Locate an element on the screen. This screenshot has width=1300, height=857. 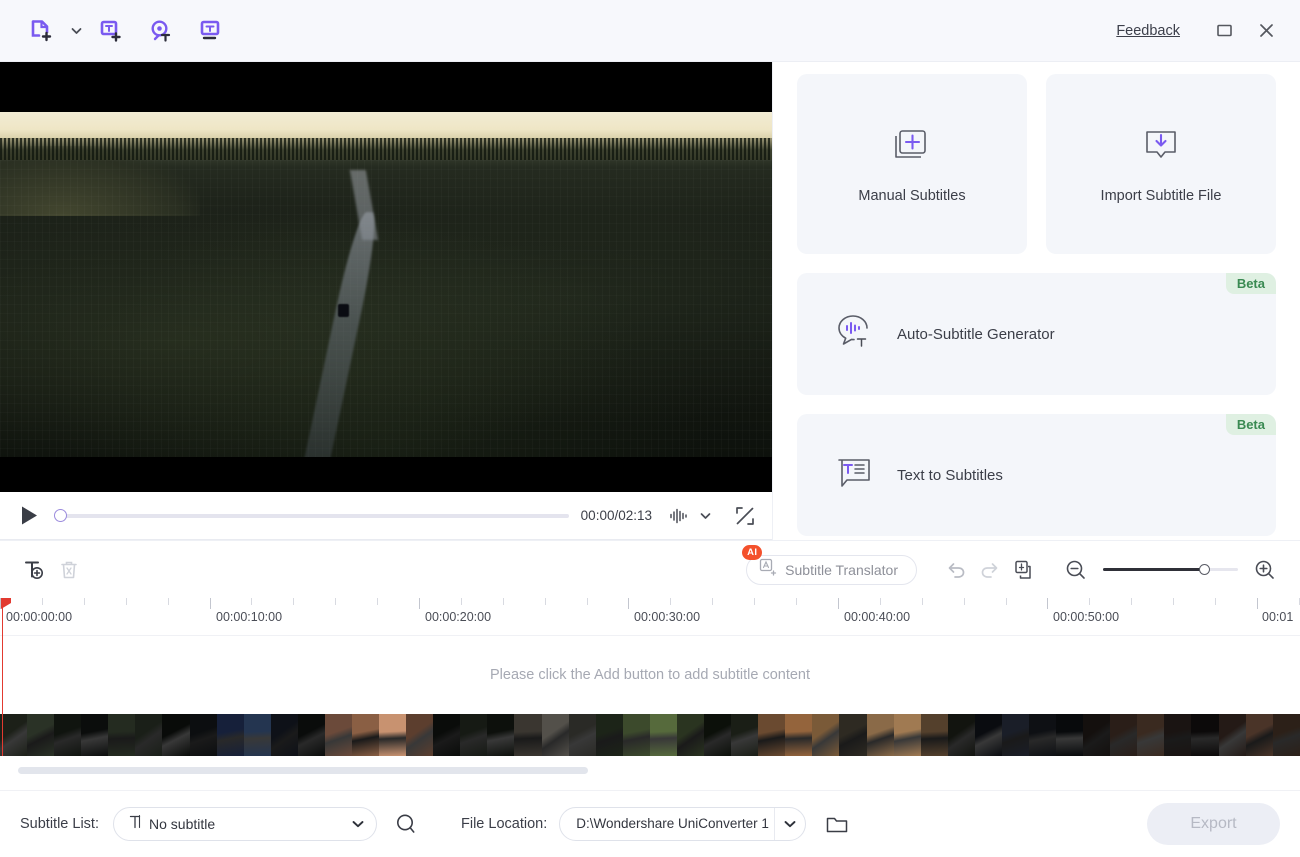
import-down-arrow-icon is located at coordinates (1161, 147).